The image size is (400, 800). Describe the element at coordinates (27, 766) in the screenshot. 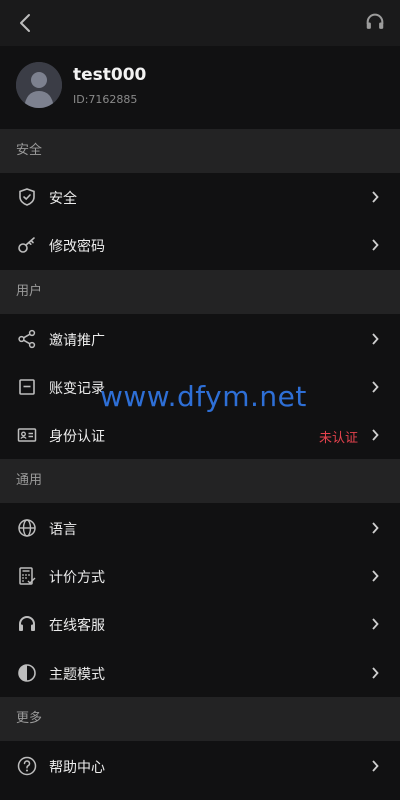

I see `question-circle-icon` at that location.